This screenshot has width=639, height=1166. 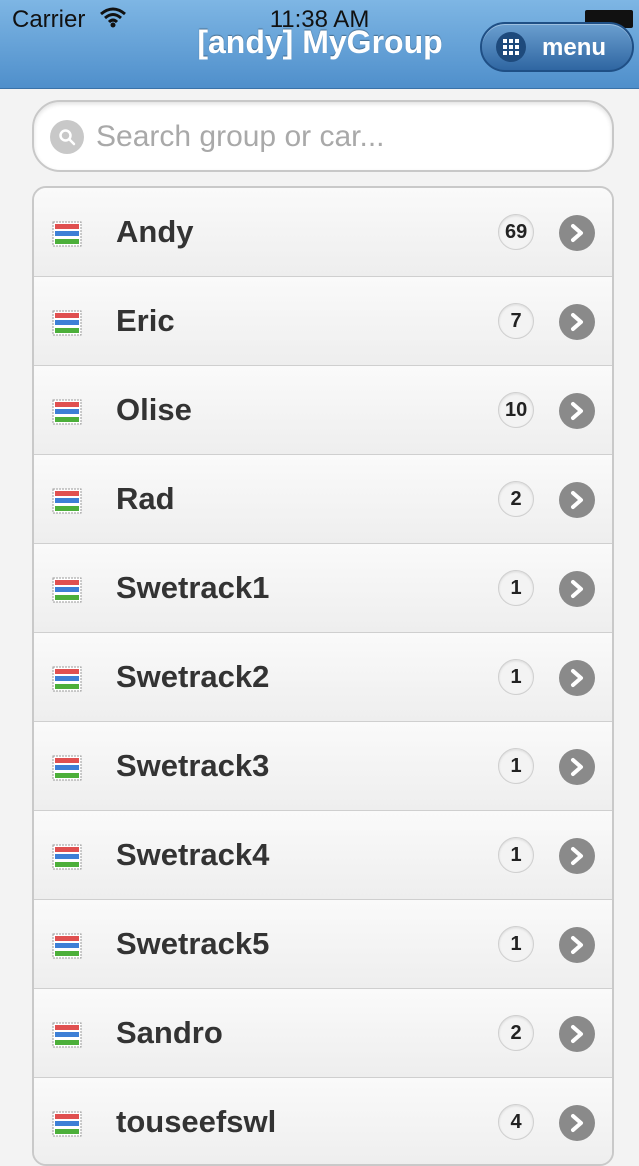 I want to click on list-item: Andy 69, so click(x=323, y=232).